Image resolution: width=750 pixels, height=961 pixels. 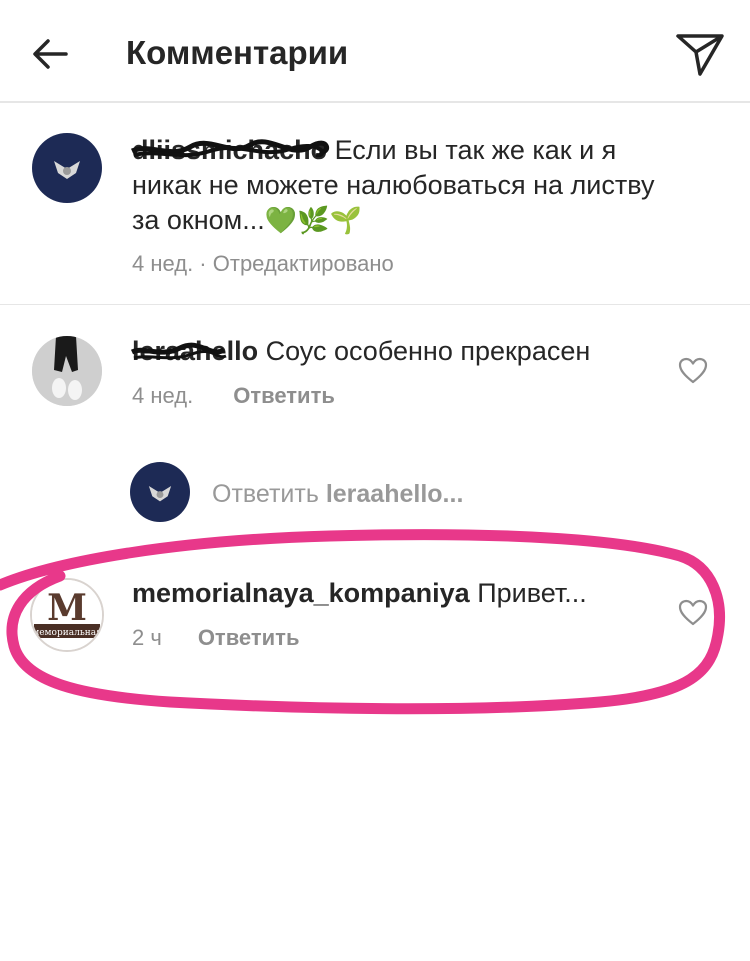 I want to click on reply-prefix: Ответить, so click(x=265, y=494).